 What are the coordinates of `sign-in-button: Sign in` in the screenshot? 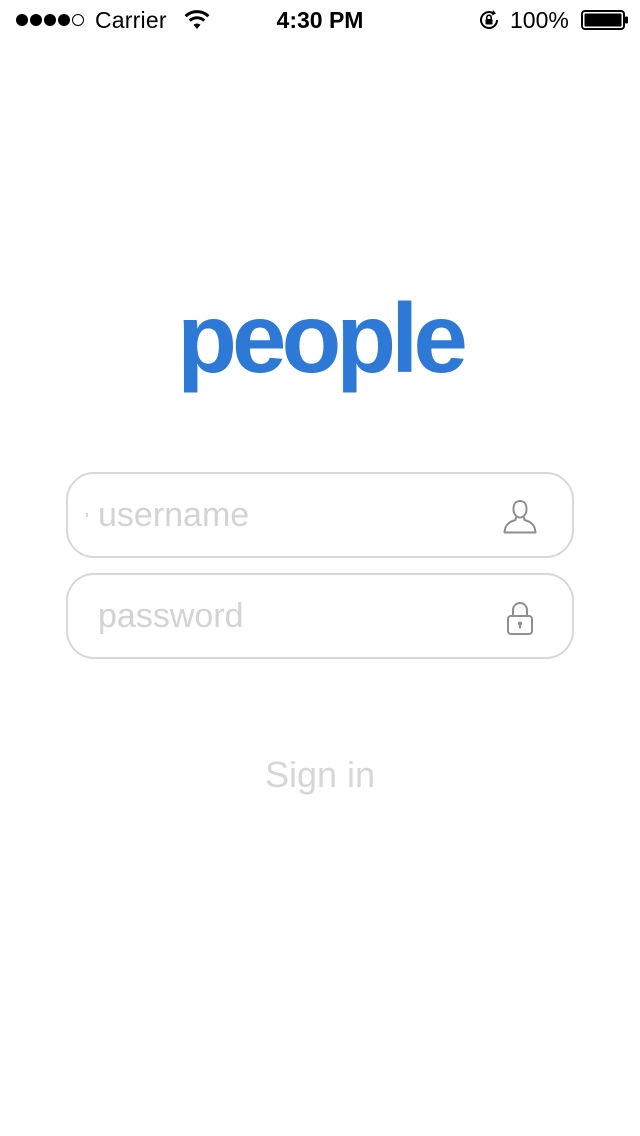 It's located at (320, 775).